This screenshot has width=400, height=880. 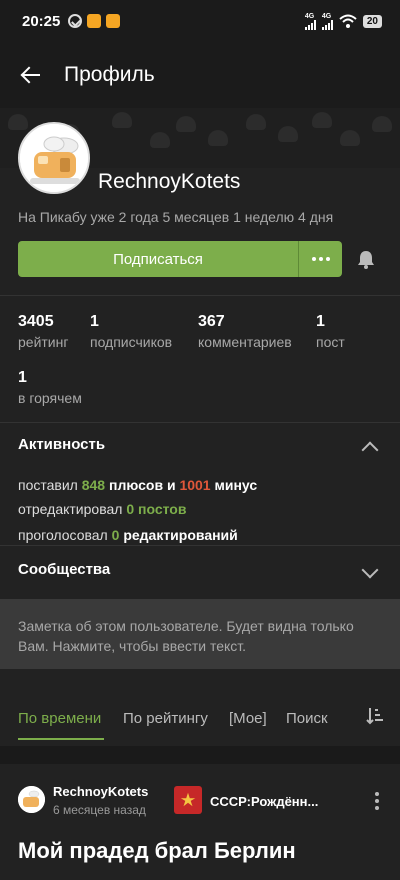 What do you see at coordinates (370, 570) in the screenshot?
I see `chevron-down-icon` at bounding box center [370, 570].